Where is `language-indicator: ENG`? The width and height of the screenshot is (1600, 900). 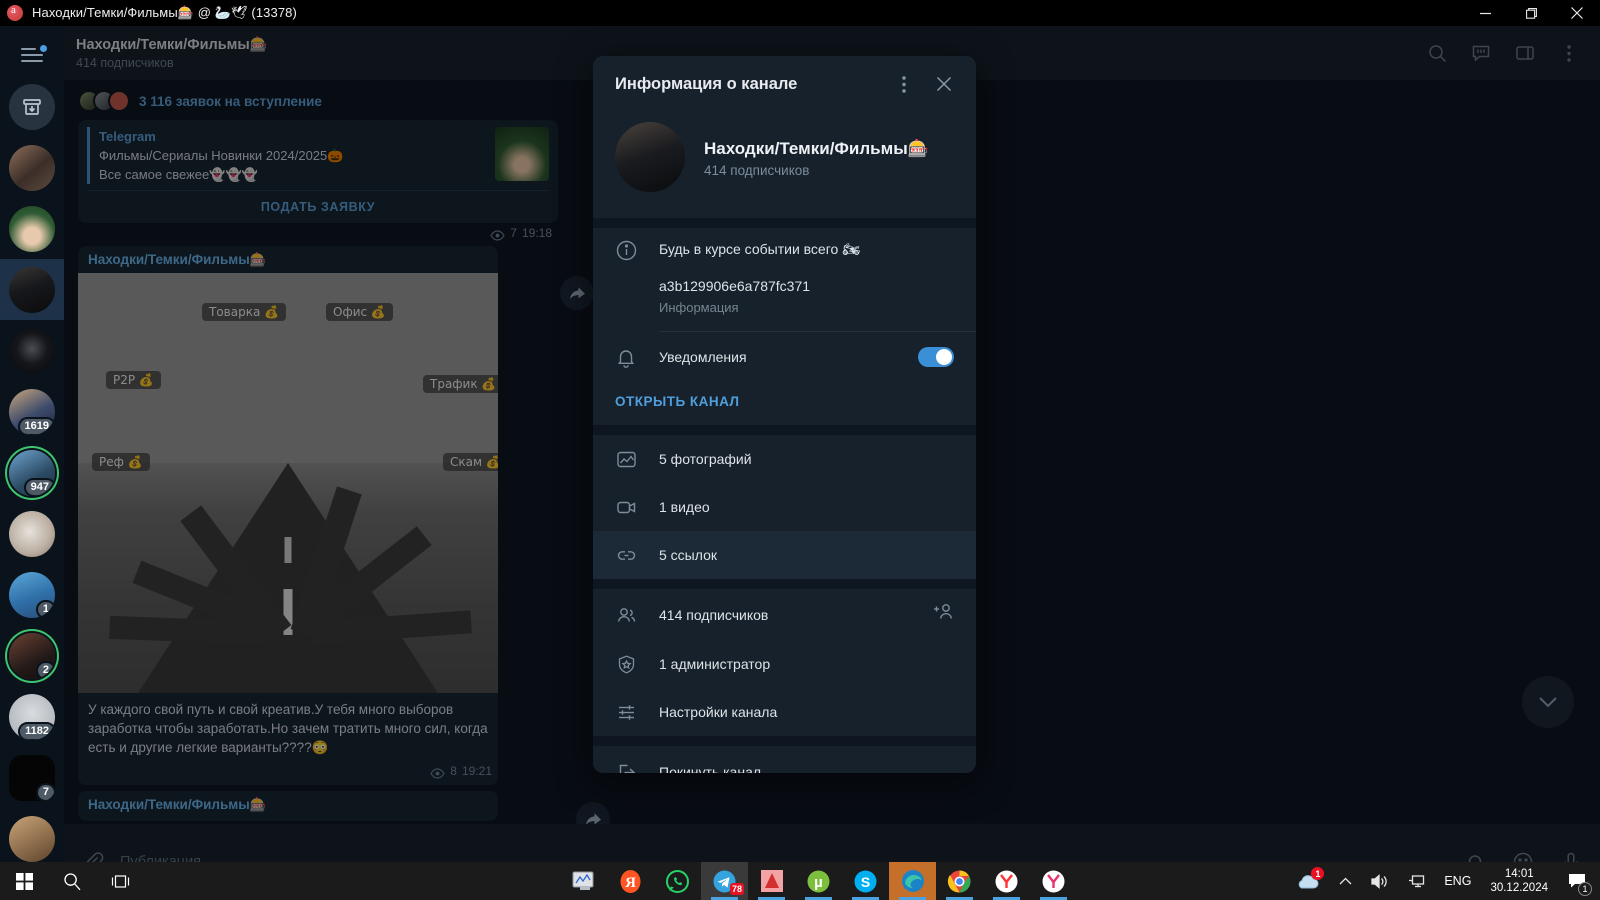
language-indicator: ENG is located at coordinates (1457, 881).